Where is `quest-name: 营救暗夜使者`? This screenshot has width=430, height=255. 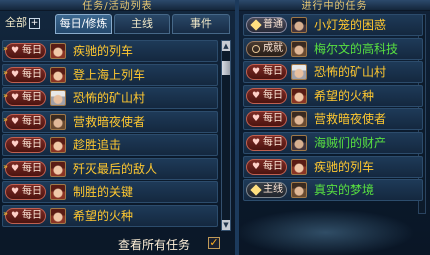
quest-name: 营救暗夜使者 is located at coordinates (109, 121).